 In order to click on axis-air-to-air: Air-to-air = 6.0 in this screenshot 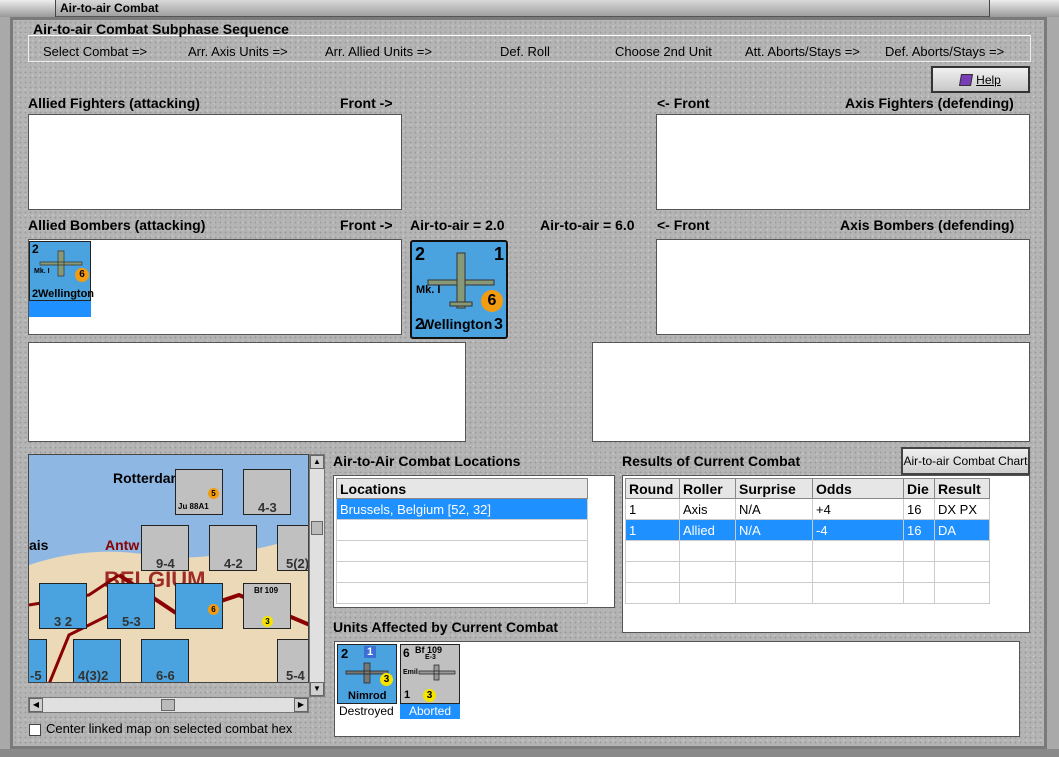, I will do `click(587, 225)`.